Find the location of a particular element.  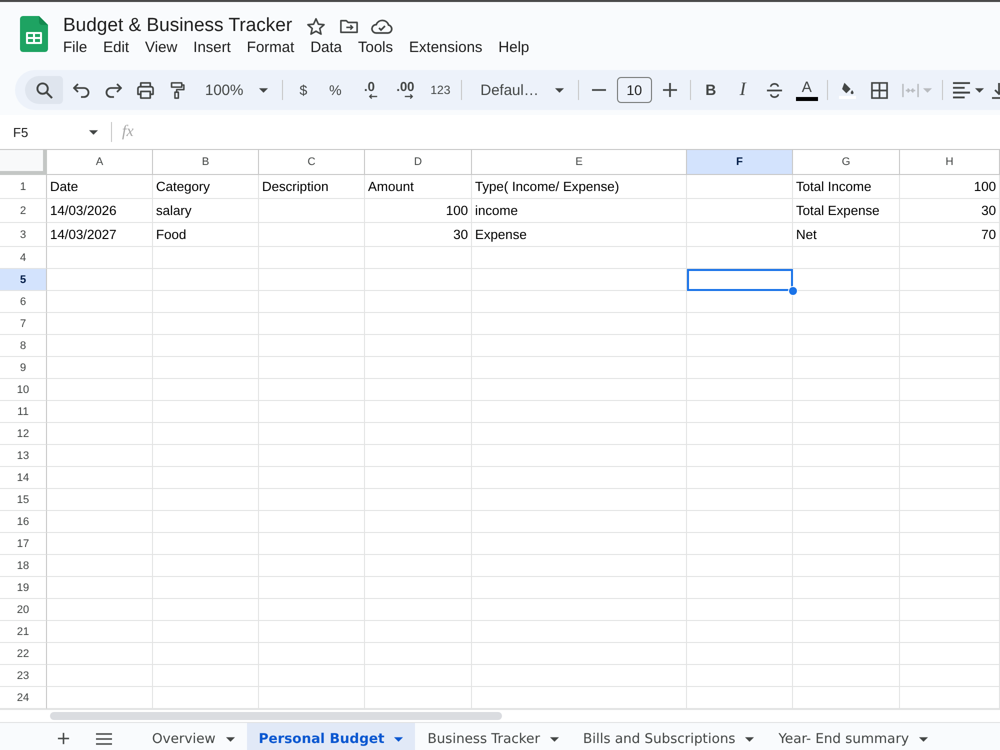

menu-item: View is located at coordinates (161, 48).